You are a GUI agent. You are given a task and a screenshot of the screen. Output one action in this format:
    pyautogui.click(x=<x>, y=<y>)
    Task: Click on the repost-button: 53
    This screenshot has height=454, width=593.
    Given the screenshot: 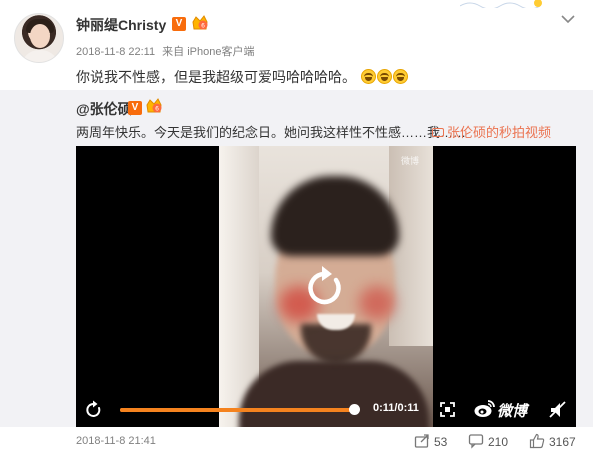 What is the action you would take?
    pyautogui.click(x=439, y=441)
    